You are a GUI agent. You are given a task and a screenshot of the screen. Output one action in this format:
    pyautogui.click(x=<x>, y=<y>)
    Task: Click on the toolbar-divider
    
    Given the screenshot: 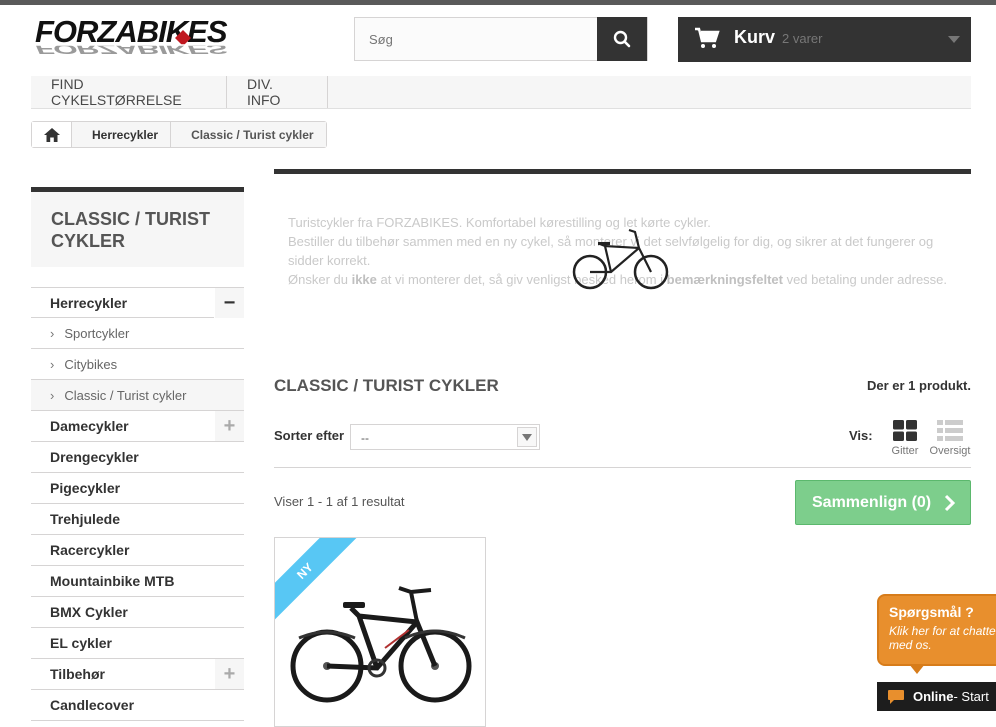 What is the action you would take?
    pyautogui.click(x=622, y=467)
    